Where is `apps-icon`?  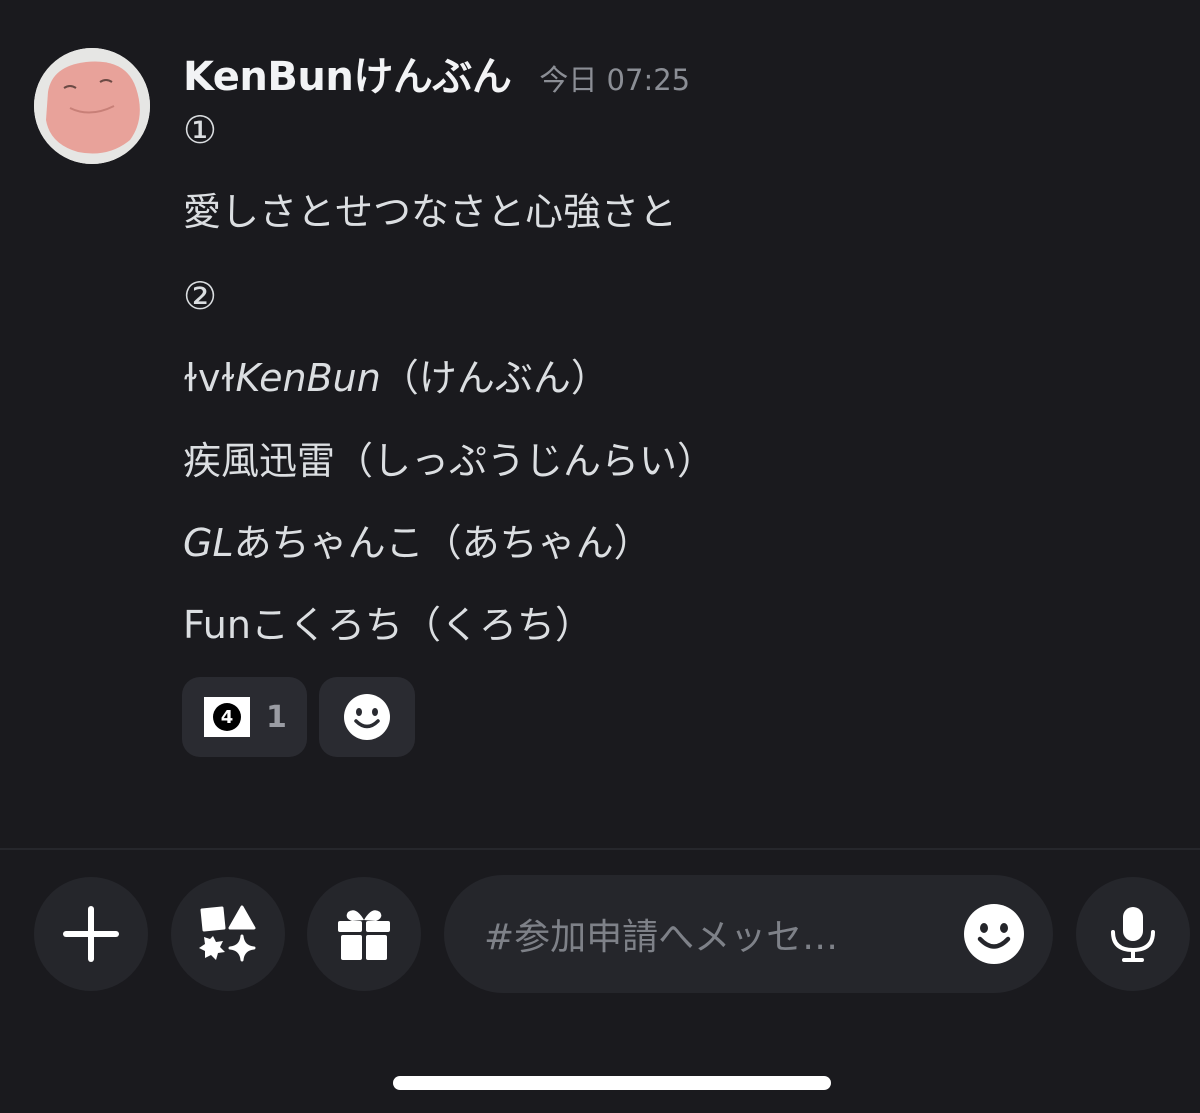 apps-icon is located at coordinates (227, 933).